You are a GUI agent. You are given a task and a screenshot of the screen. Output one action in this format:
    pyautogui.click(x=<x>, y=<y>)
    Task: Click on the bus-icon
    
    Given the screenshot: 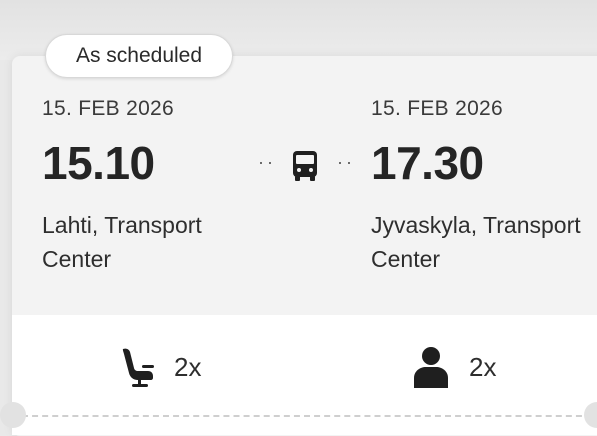 What is the action you would take?
    pyautogui.click(x=305, y=166)
    